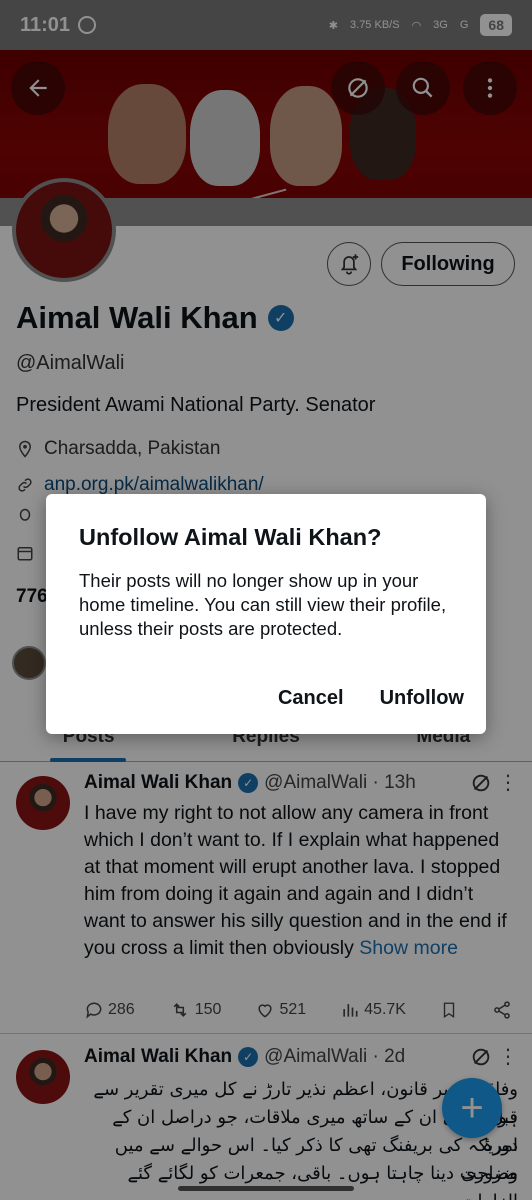 Image resolution: width=532 pixels, height=1200 pixels. Describe the element at coordinates (311, 698) in the screenshot. I see `cancel-button: Cancel` at that location.